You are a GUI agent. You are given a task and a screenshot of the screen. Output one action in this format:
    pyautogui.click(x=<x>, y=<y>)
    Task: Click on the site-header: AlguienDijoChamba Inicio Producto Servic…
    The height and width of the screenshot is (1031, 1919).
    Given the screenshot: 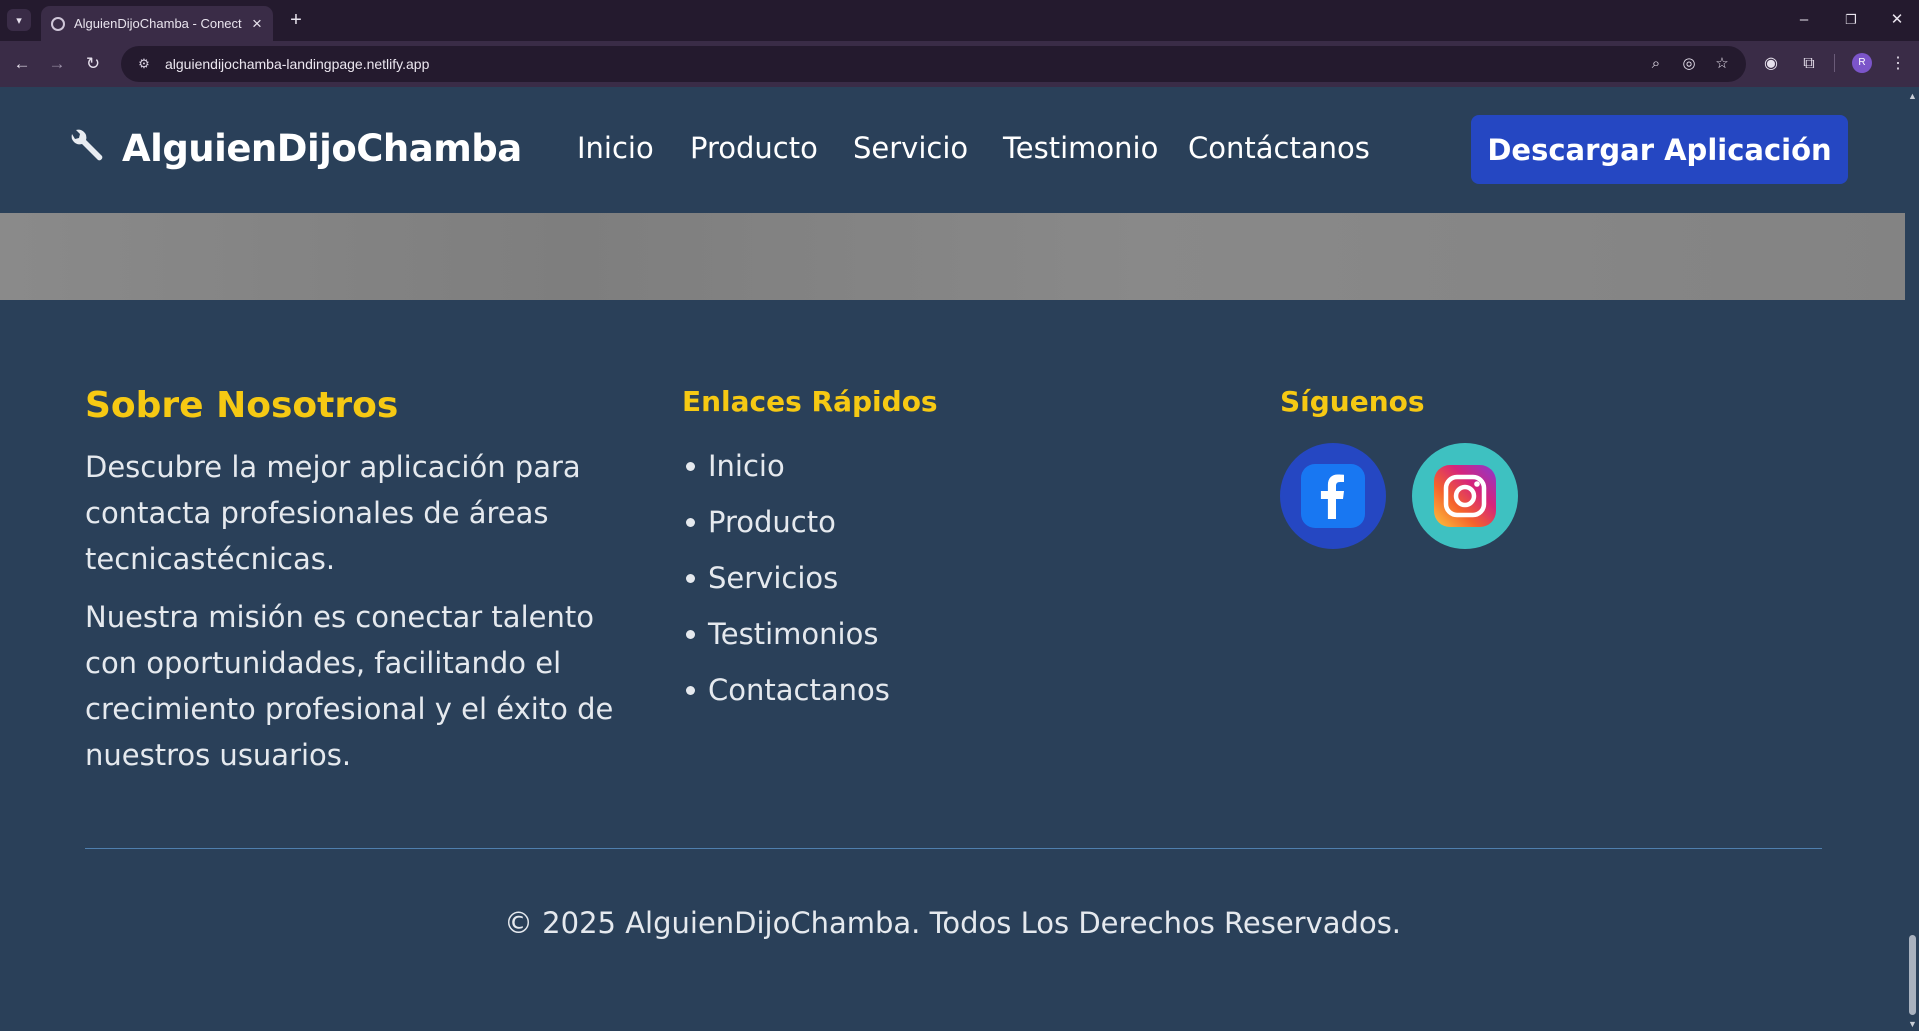 What is the action you would take?
    pyautogui.click(x=952, y=150)
    